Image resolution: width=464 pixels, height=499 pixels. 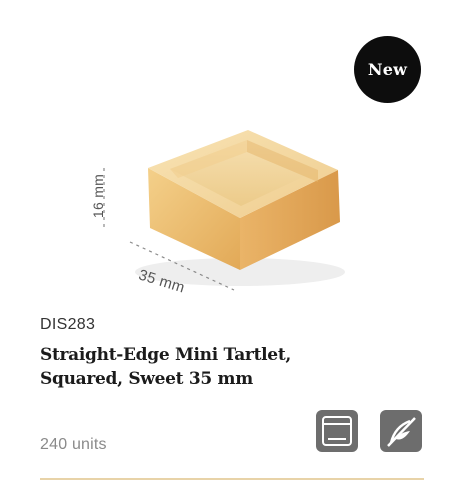 What do you see at coordinates (146, 379) in the screenshot?
I see `product-title-line-2: Squared, Sweet 35 mm` at bounding box center [146, 379].